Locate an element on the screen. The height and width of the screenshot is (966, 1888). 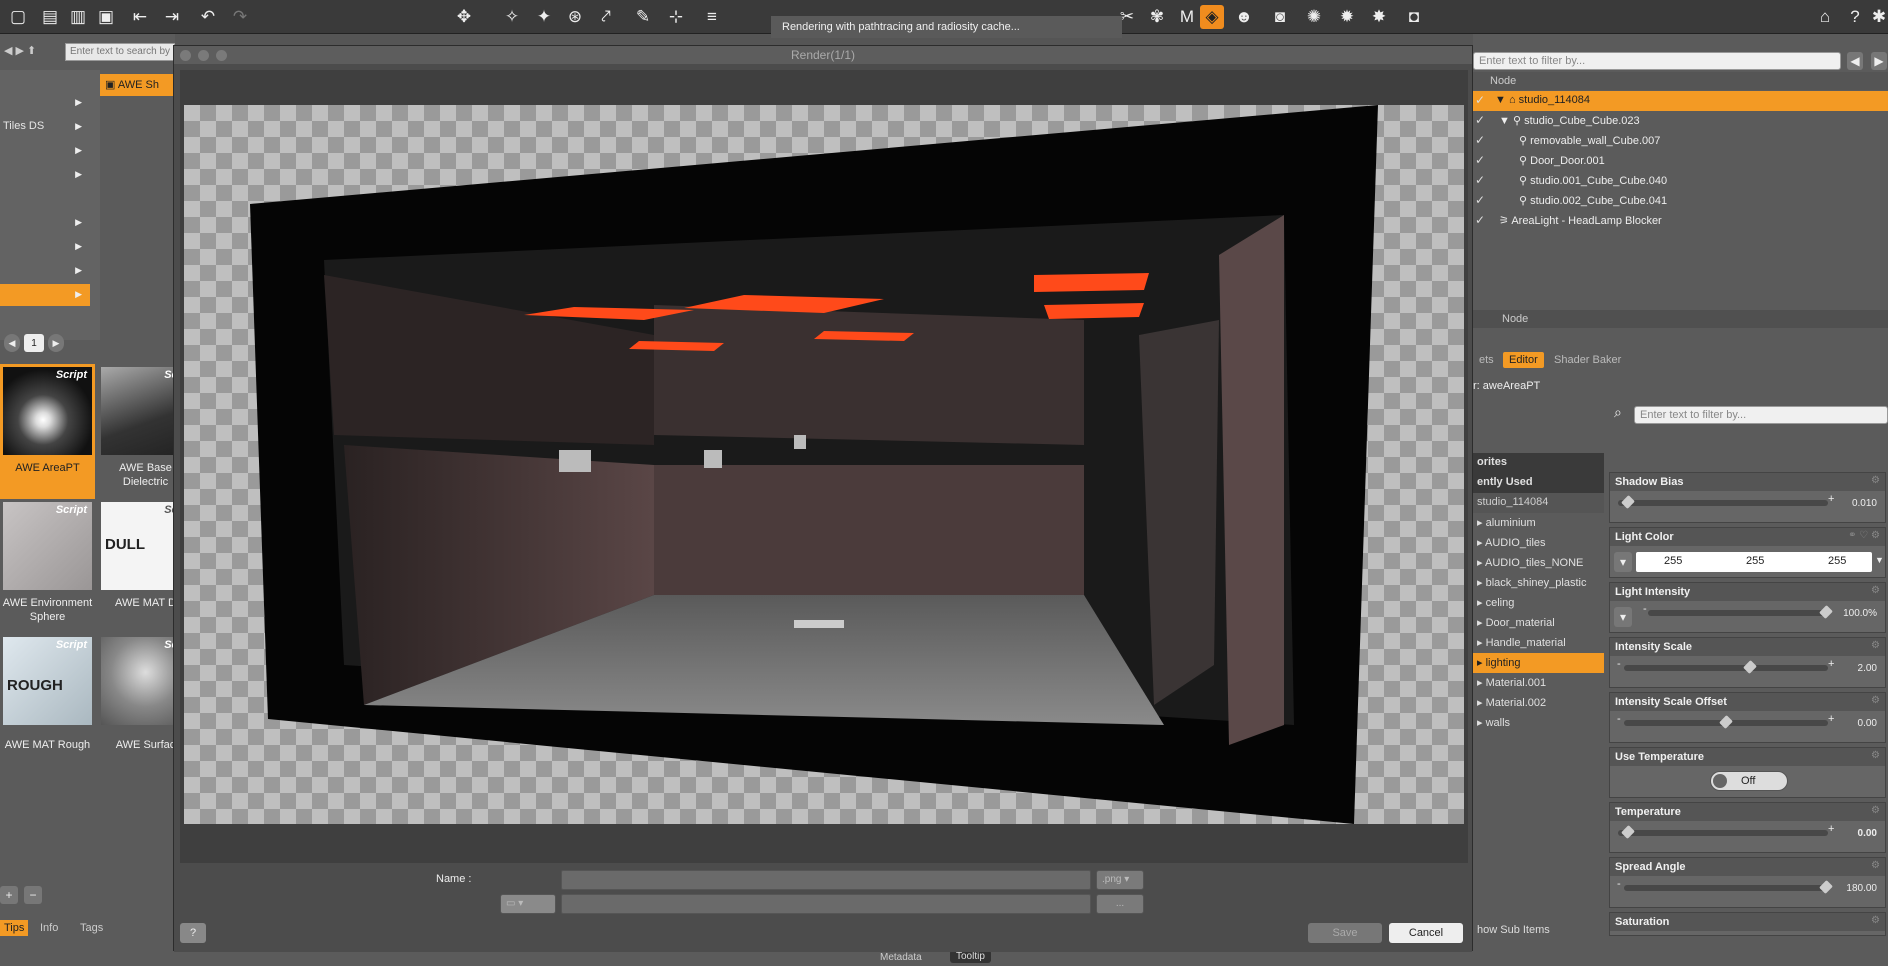
morph-icon: M is located at coordinates (1187, 17).